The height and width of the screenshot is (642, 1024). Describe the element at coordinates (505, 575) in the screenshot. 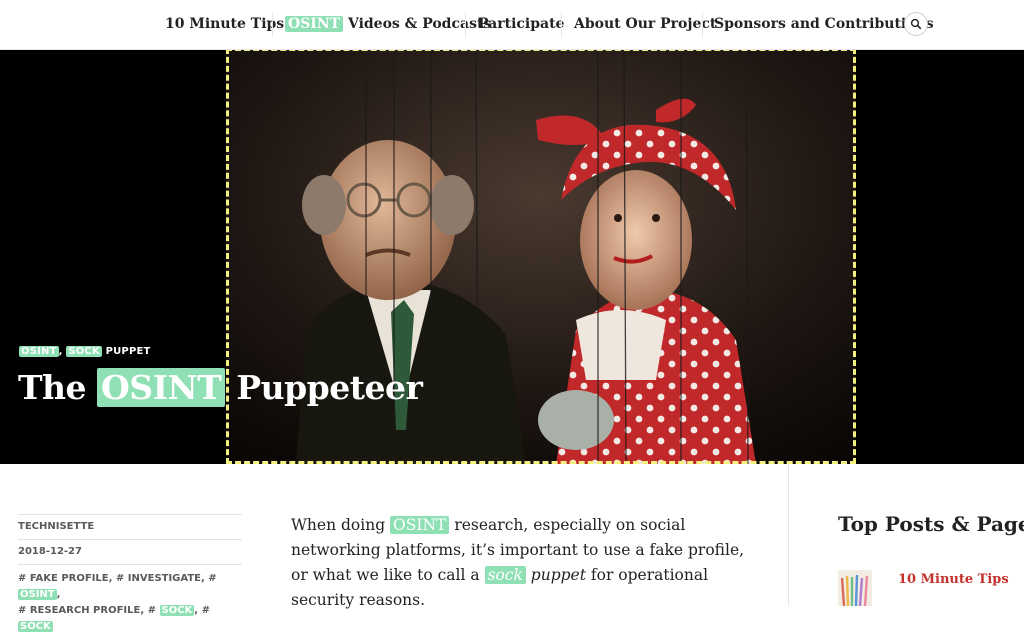

I see `sock-highlight: sock` at that location.